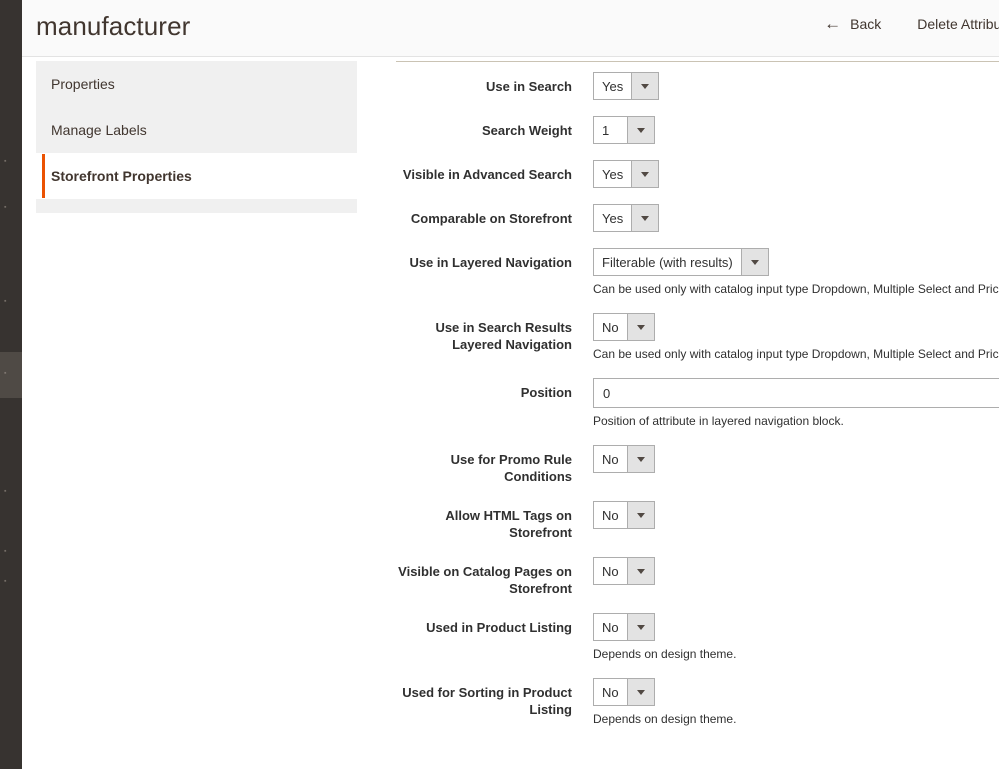 Image resolution: width=999 pixels, height=769 pixels. What do you see at coordinates (667, 262) in the screenshot?
I see `select-value: Filterable (with results)` at bounding box center [667, 262].